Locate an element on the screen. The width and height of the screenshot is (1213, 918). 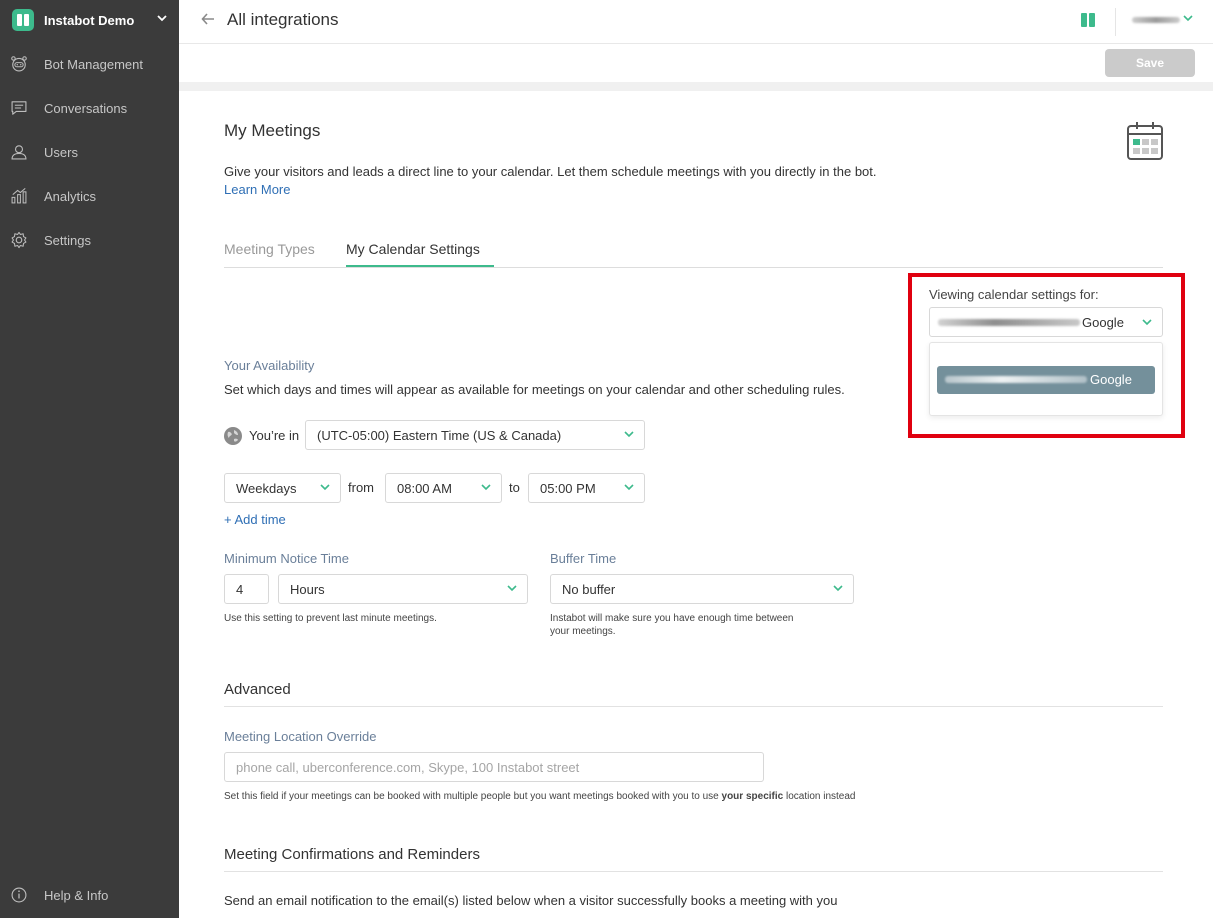
workspace-name: Instabot Demo is located at coordinates (89, 20).